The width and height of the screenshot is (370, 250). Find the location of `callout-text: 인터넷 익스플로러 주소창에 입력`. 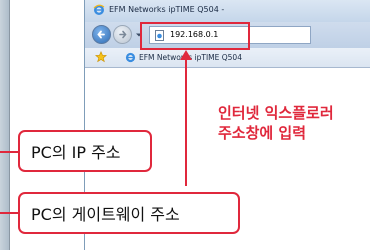

callout-text: 인터넷 익스플로러 주소창에 입력 is located at coordinates (276, 123).